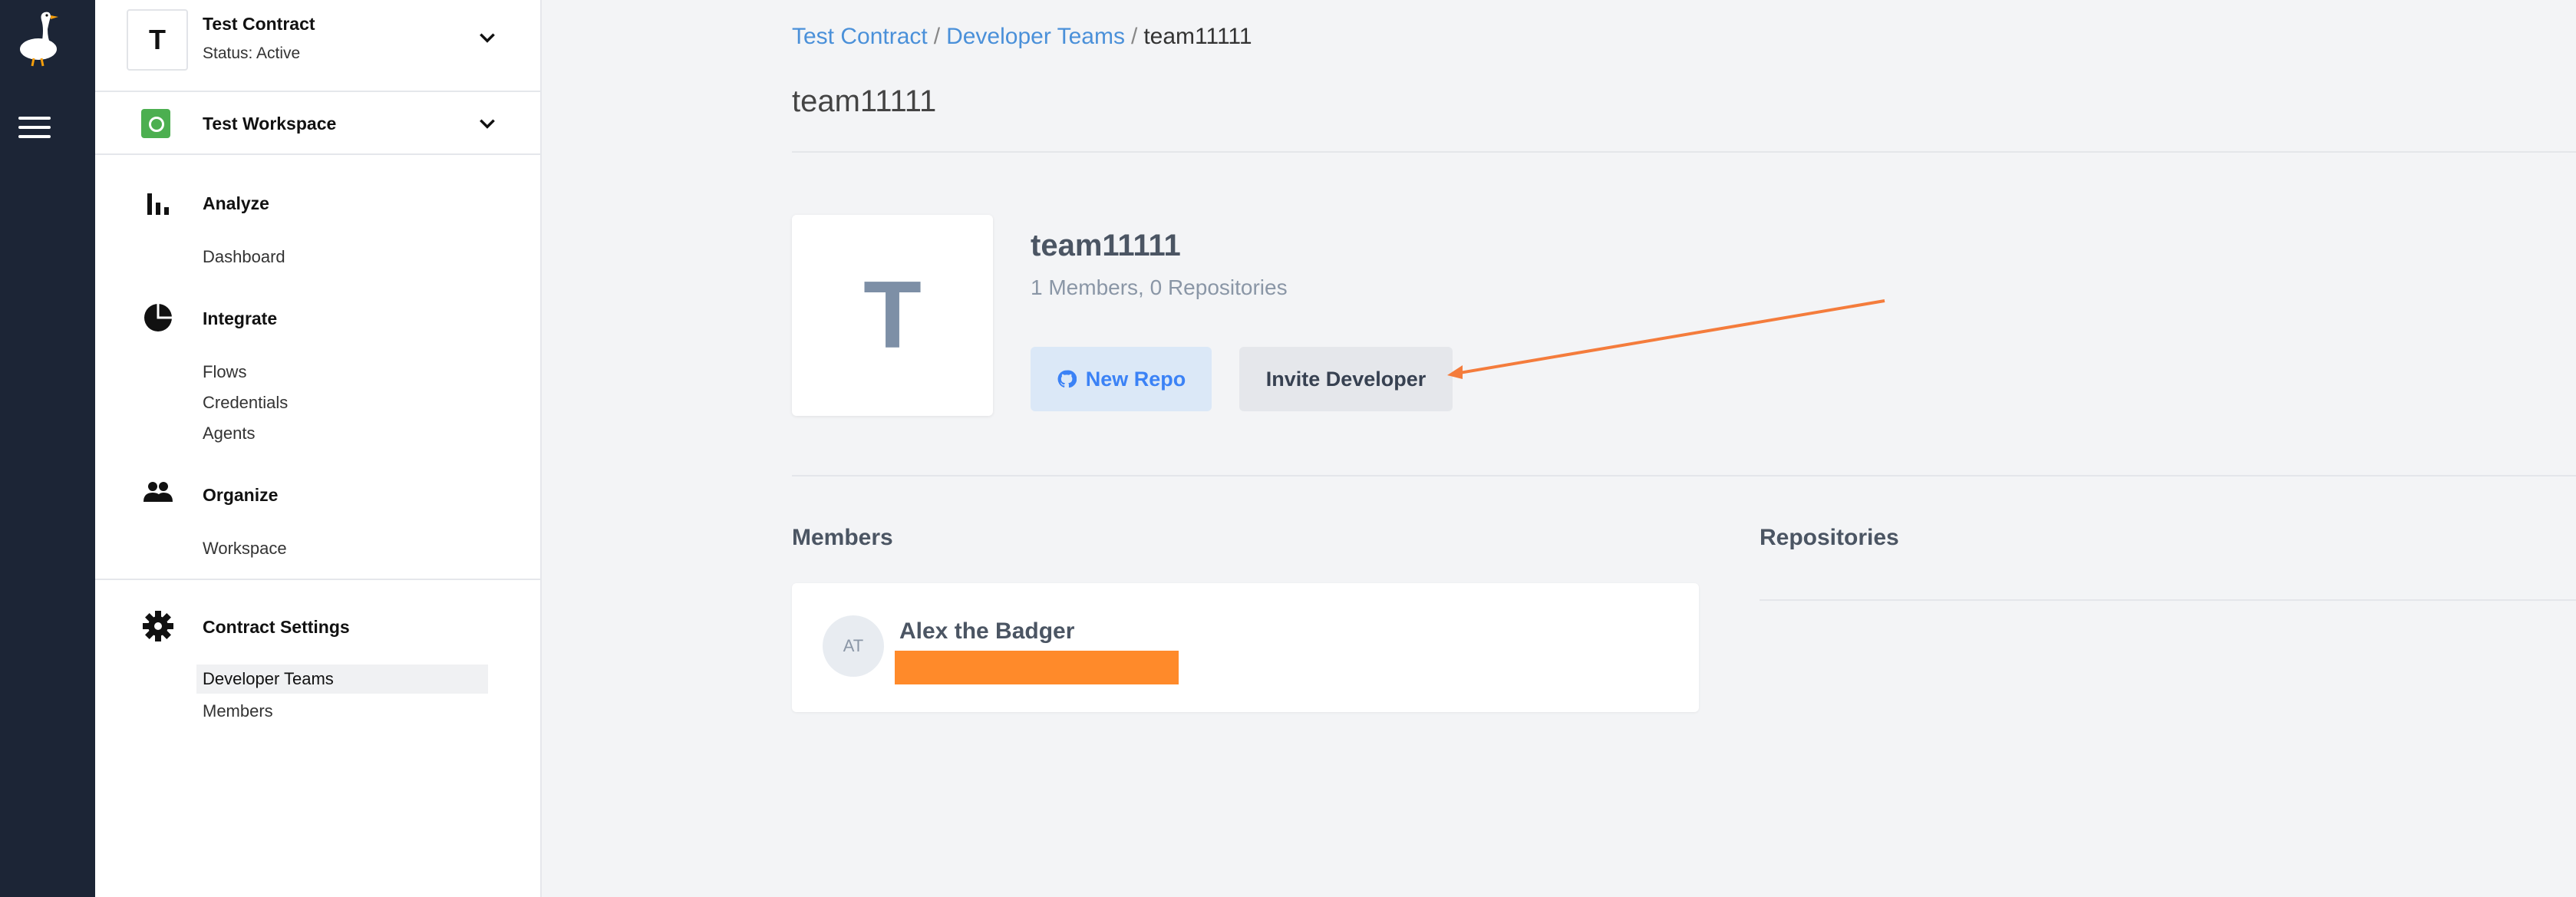 Image resolution: width=2576 pixels, height=897 pixels. Describe the element at coordinates (155, 123) in the screenshot. I see `workspace-icon` at that location.